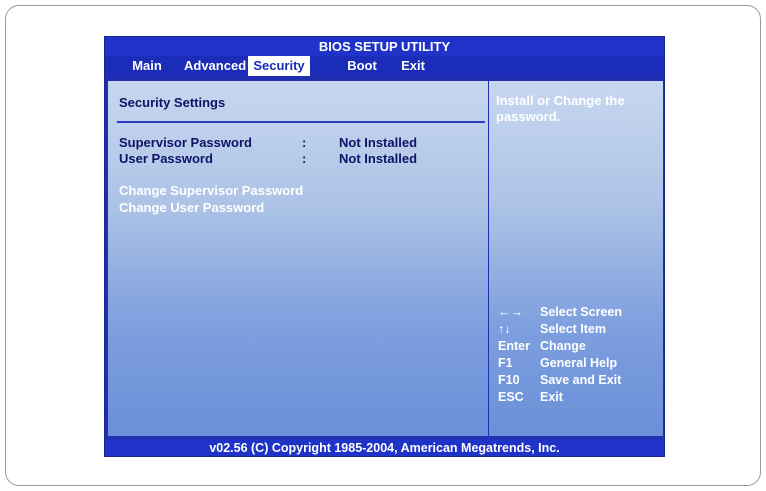  I want to click on section-title: Security Settings, so click(172, 102).